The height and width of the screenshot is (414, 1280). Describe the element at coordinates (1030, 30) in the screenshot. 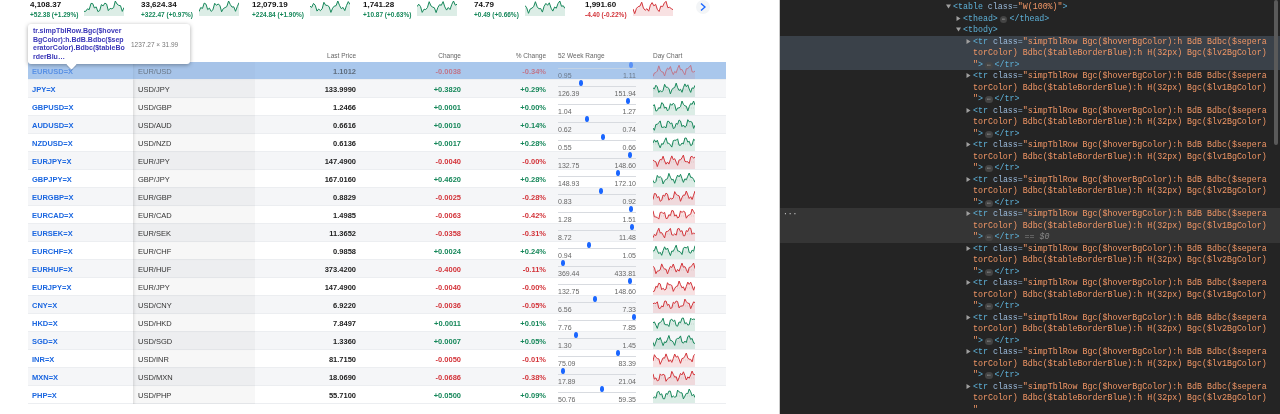

I see `dom-node-row: <tbody>` at that location.